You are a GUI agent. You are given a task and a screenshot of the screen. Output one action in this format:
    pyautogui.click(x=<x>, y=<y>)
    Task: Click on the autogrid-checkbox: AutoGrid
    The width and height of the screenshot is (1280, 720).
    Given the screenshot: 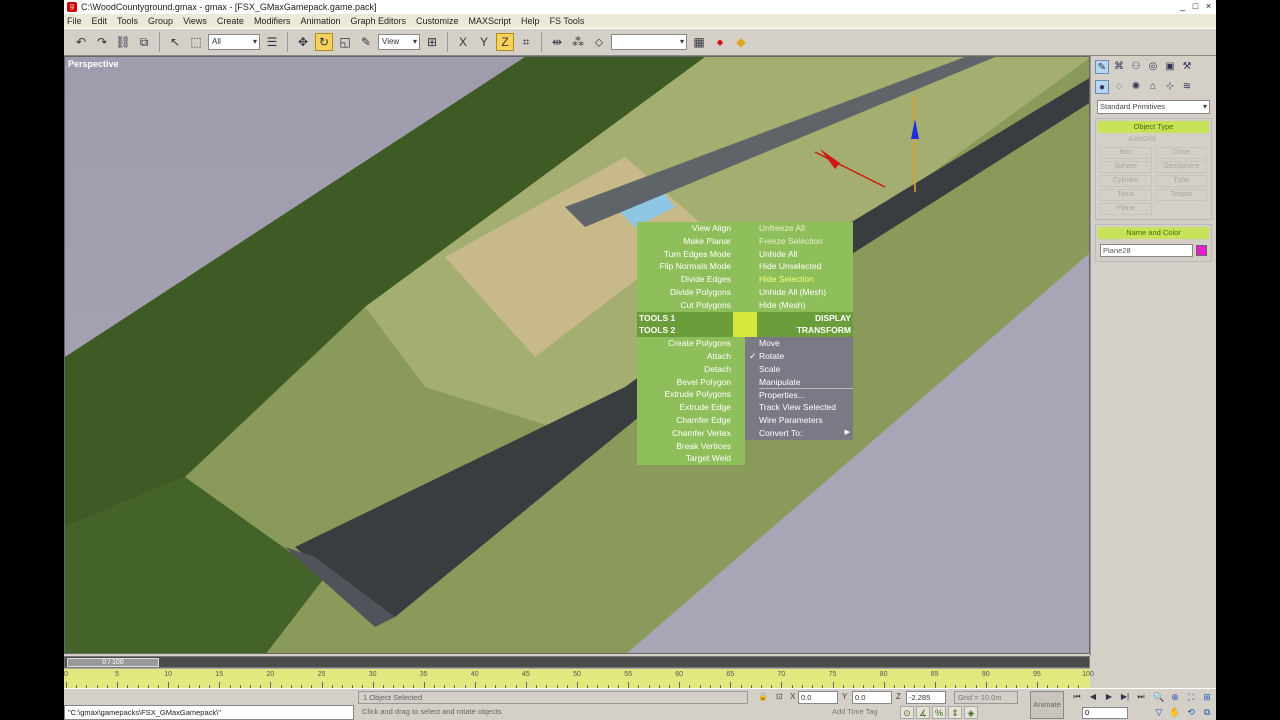 What is the action you would take?
    pyautogui.click(x=1153, y=139)
    